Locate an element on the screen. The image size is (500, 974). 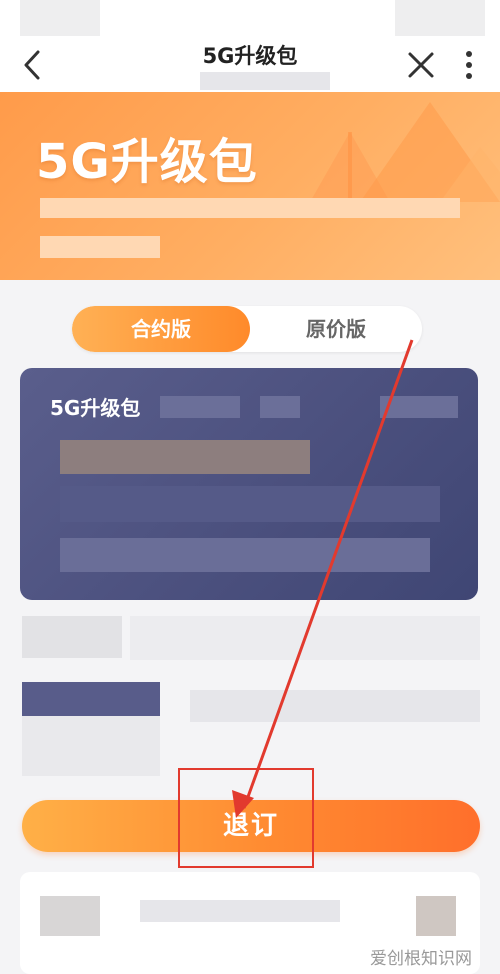
navigation-bar: 5G升级包 is located at coordinates (250, 46).